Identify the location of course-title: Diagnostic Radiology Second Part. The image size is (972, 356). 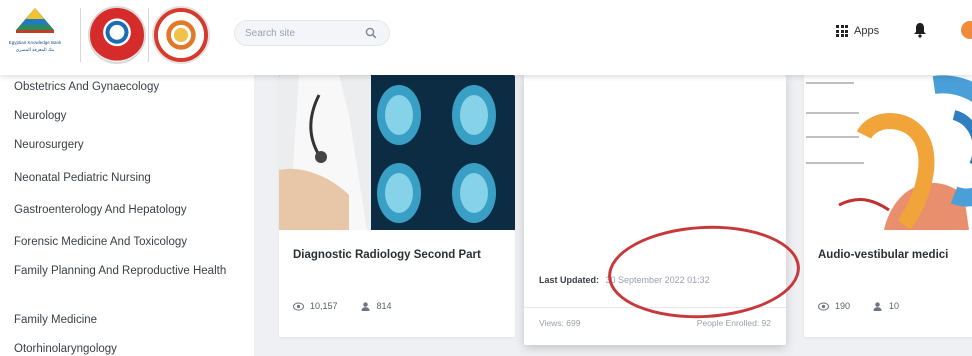
(398, 255).